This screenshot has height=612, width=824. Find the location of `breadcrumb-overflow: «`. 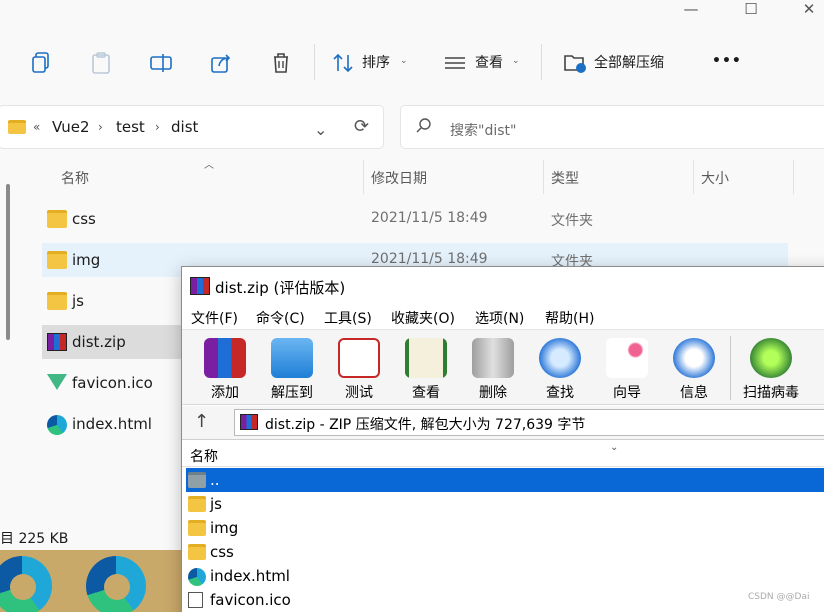

breadcrumb-overflow: « is located at coordinates (36, 127).